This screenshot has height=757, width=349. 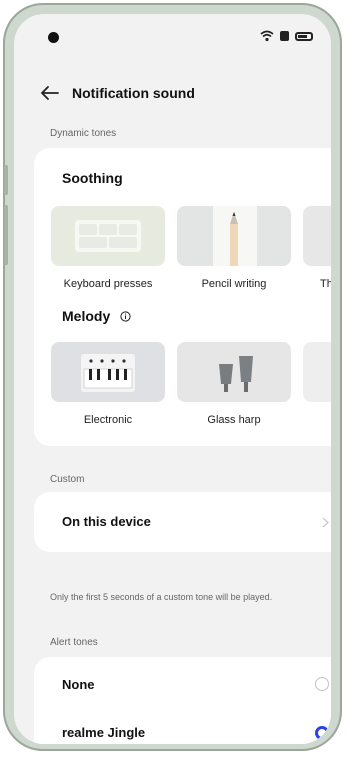 What do you see at coordinates (234, 284) in the screenshot?
I see `tone-label: Pencil writing` at bounding box center [234, 284].